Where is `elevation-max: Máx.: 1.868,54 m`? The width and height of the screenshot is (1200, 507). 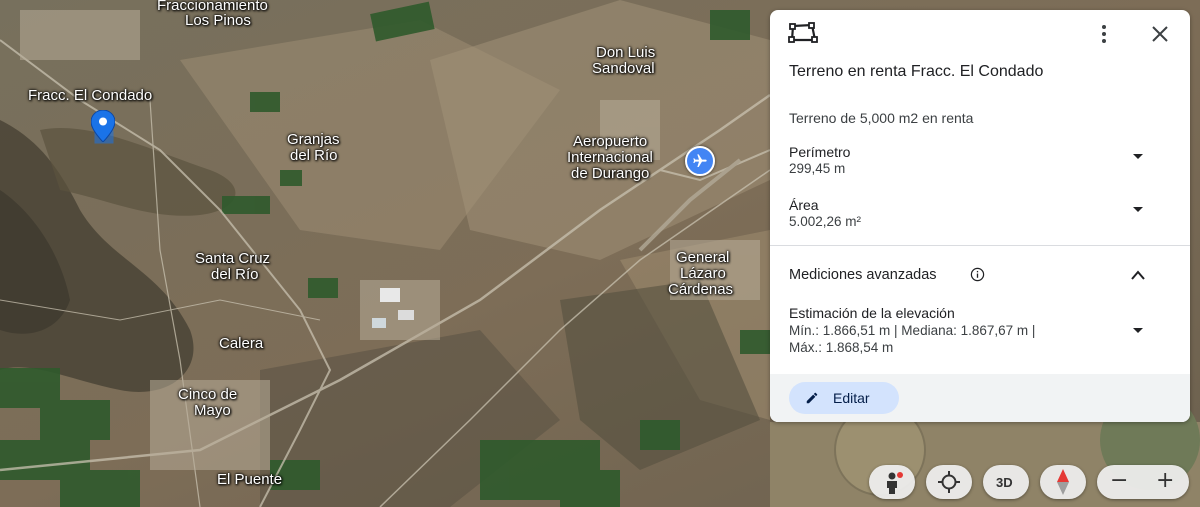 elevation-max: Máx.: 1.868,54 m is located at coordinates (841, 347).